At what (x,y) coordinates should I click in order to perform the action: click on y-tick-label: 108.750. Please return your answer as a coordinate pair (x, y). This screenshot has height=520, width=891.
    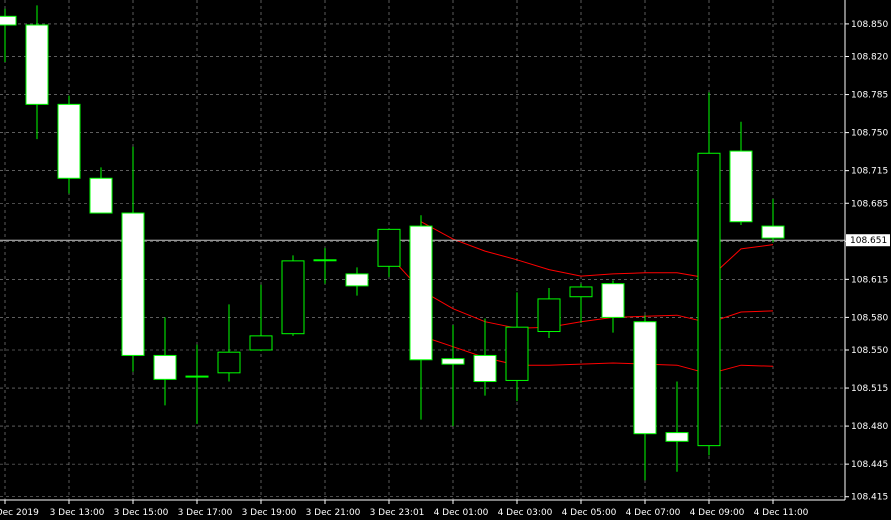
    Looking at the image, I should click on (869, 134).